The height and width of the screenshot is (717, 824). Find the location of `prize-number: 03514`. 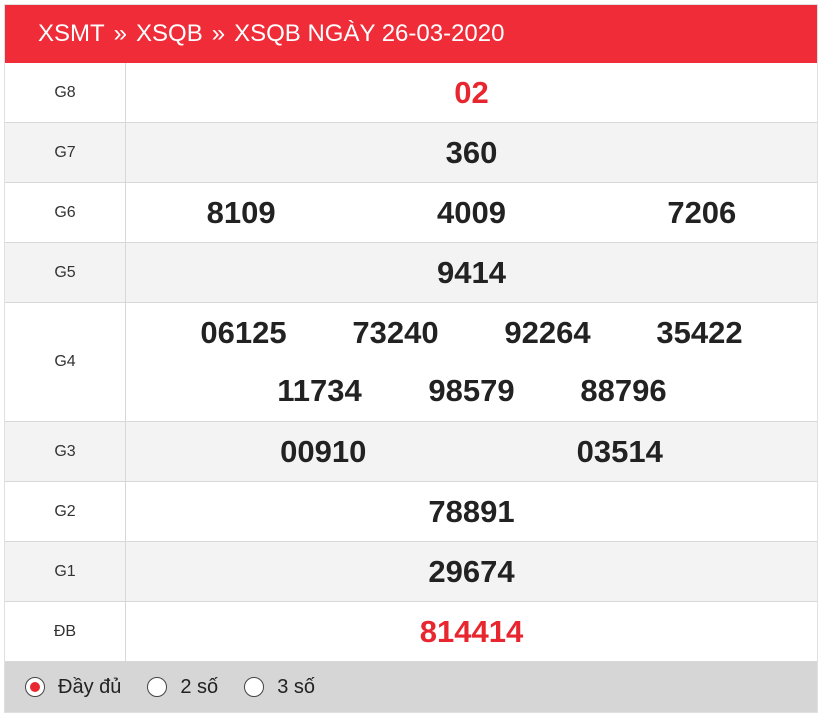

prize-number: 03514 is located at coordinates (619, 451).